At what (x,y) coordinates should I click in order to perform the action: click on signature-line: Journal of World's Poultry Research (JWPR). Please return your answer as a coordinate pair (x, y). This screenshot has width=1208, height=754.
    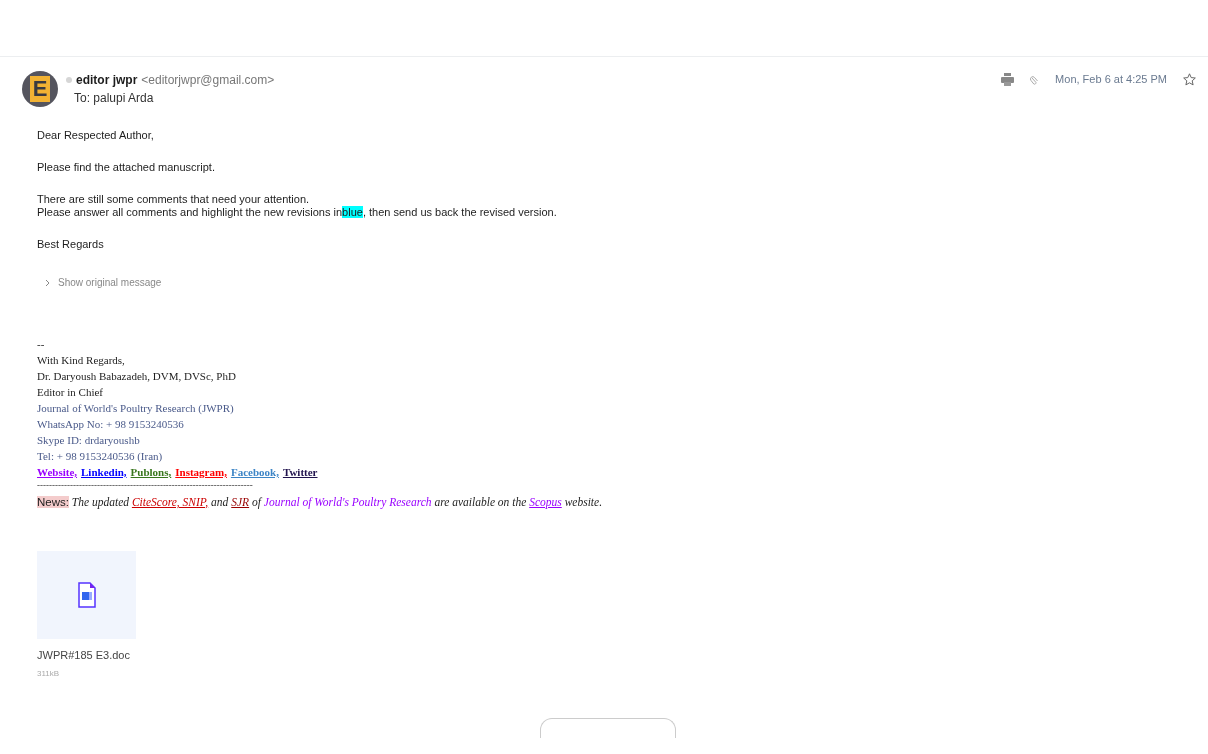
    Looking at the image, I should click on (136, 408).